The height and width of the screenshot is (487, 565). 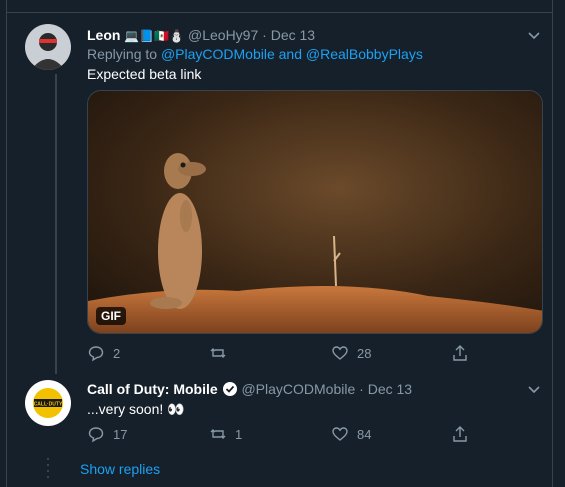 I want to click on like-count: 84, so click(x=364, y=434).